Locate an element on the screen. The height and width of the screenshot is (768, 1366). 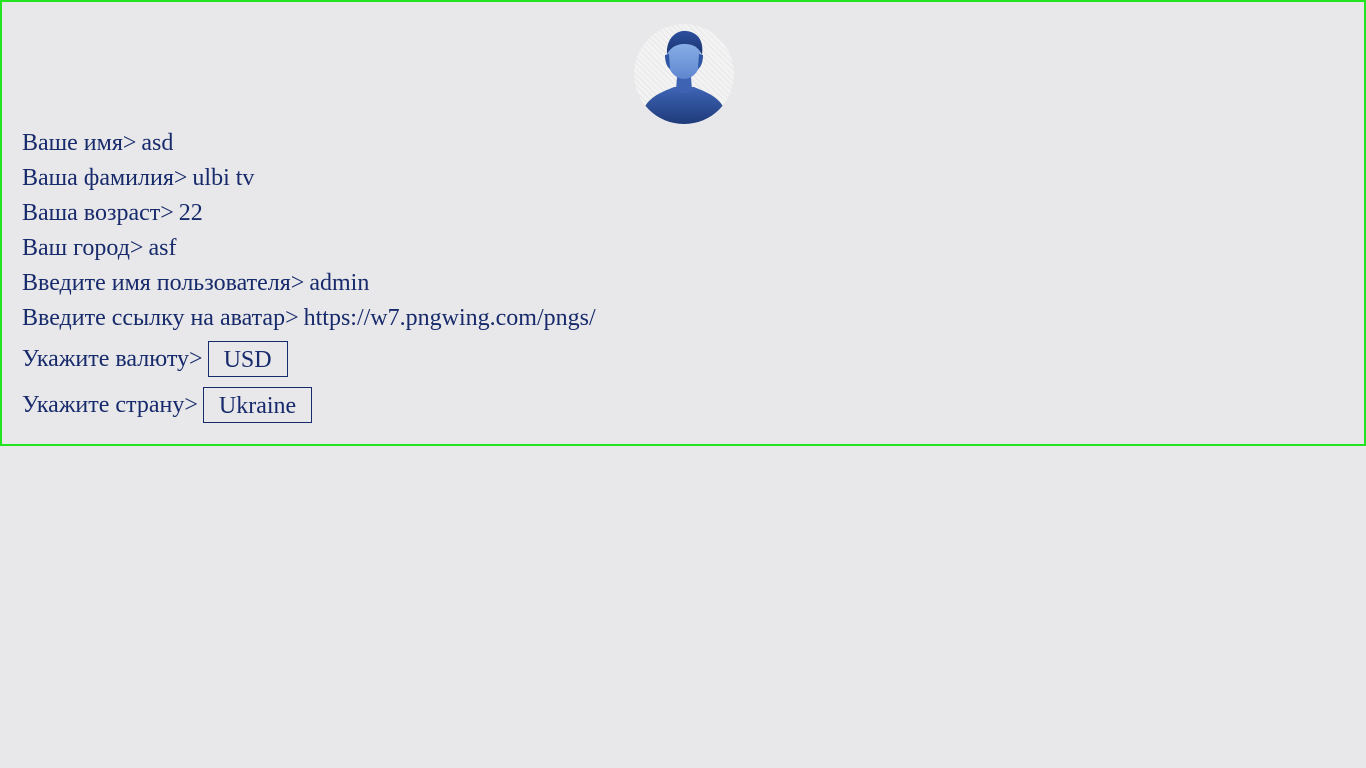
country-select: Ukraine is located at coordinates (257, 405).